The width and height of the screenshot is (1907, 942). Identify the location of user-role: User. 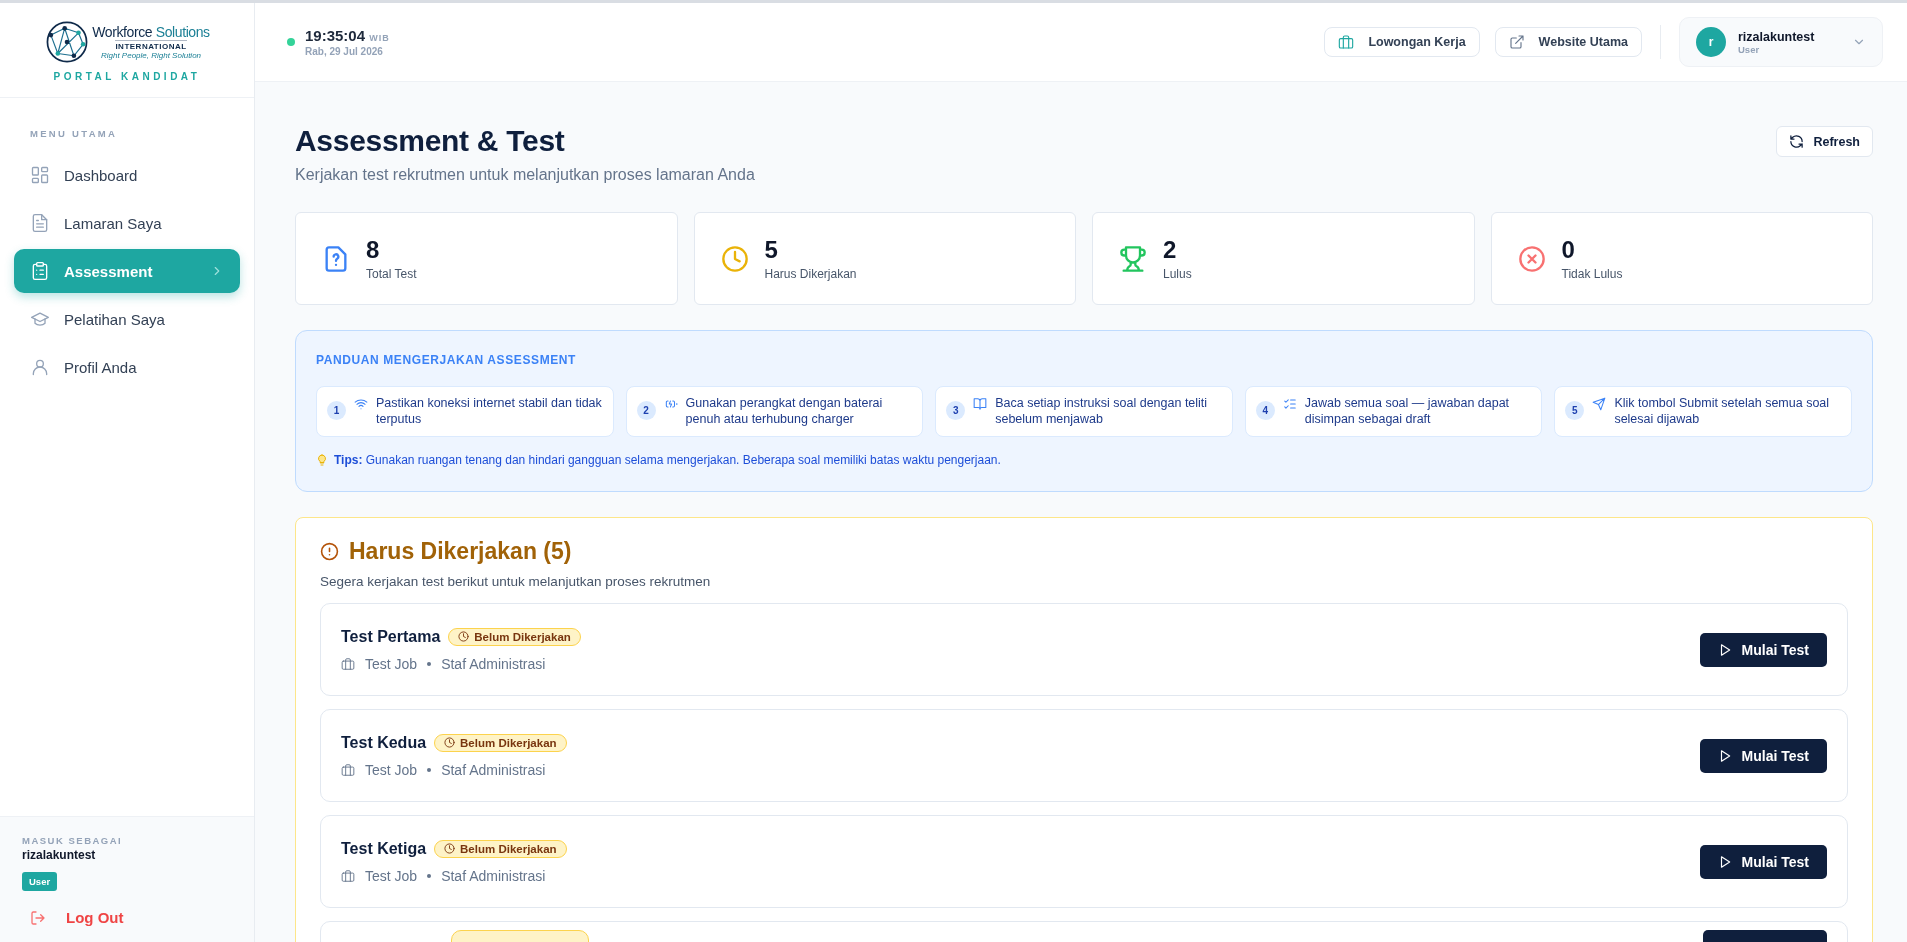
(1749, 49).